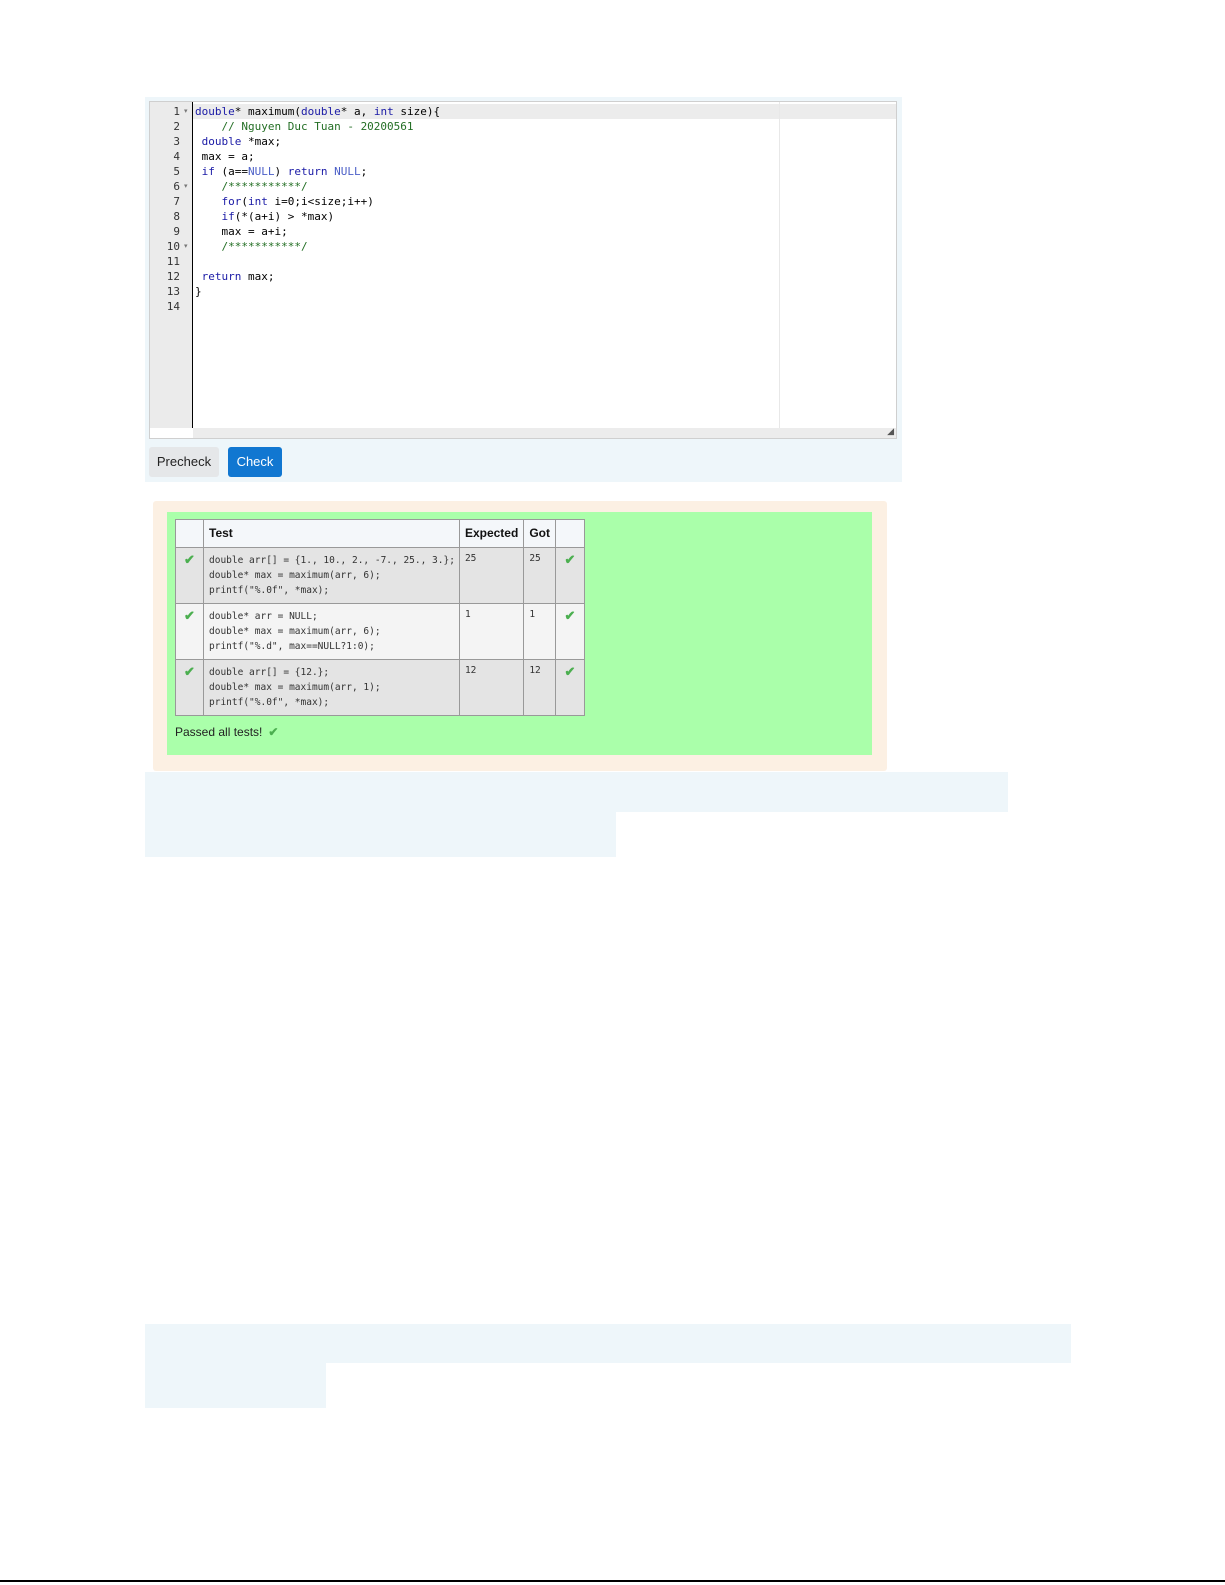  I want to click on test-code-line: double* max = maximum(arr, 6);, so click(295, 631).